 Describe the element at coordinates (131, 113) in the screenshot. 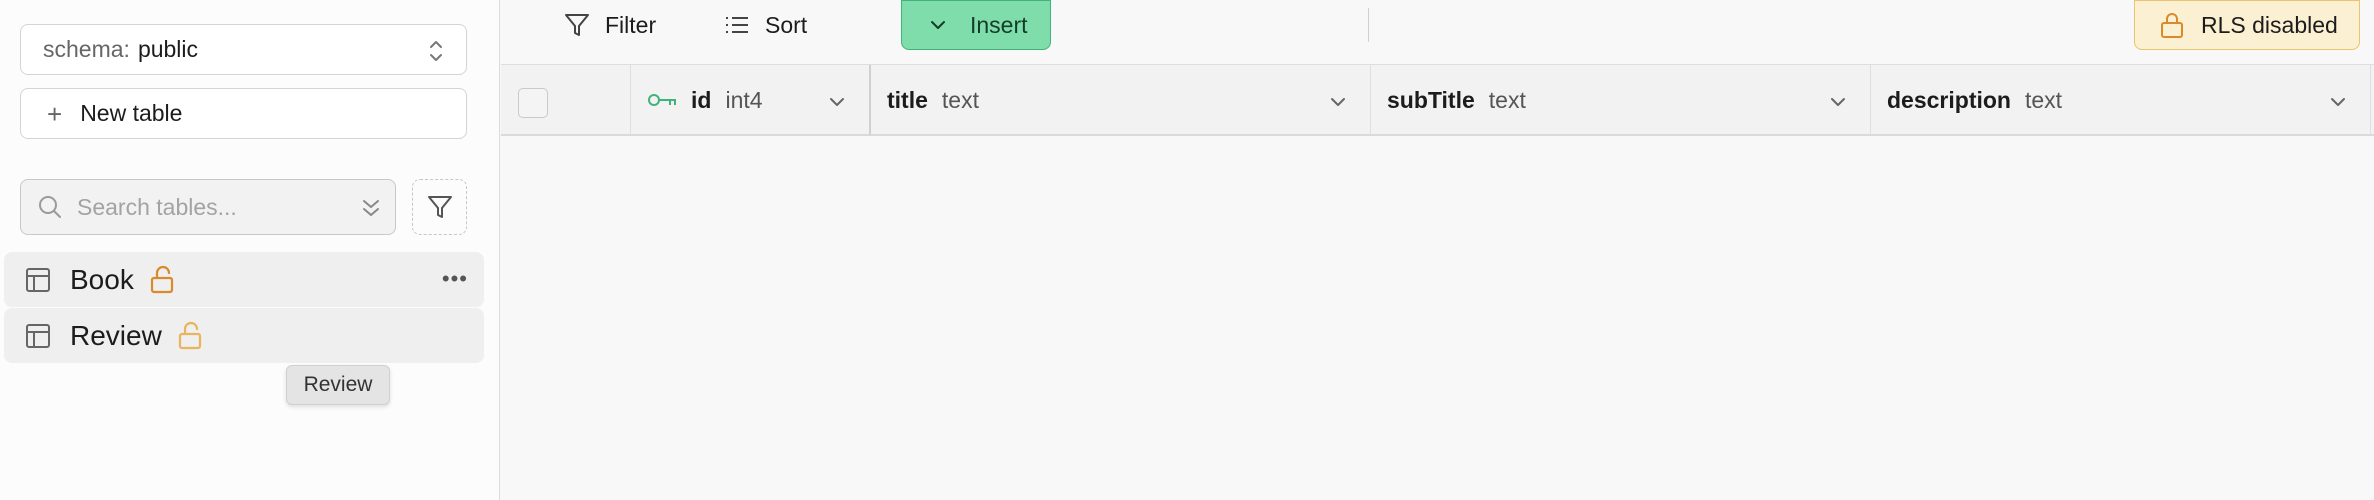

I see `new-table-label: New table` at that location.